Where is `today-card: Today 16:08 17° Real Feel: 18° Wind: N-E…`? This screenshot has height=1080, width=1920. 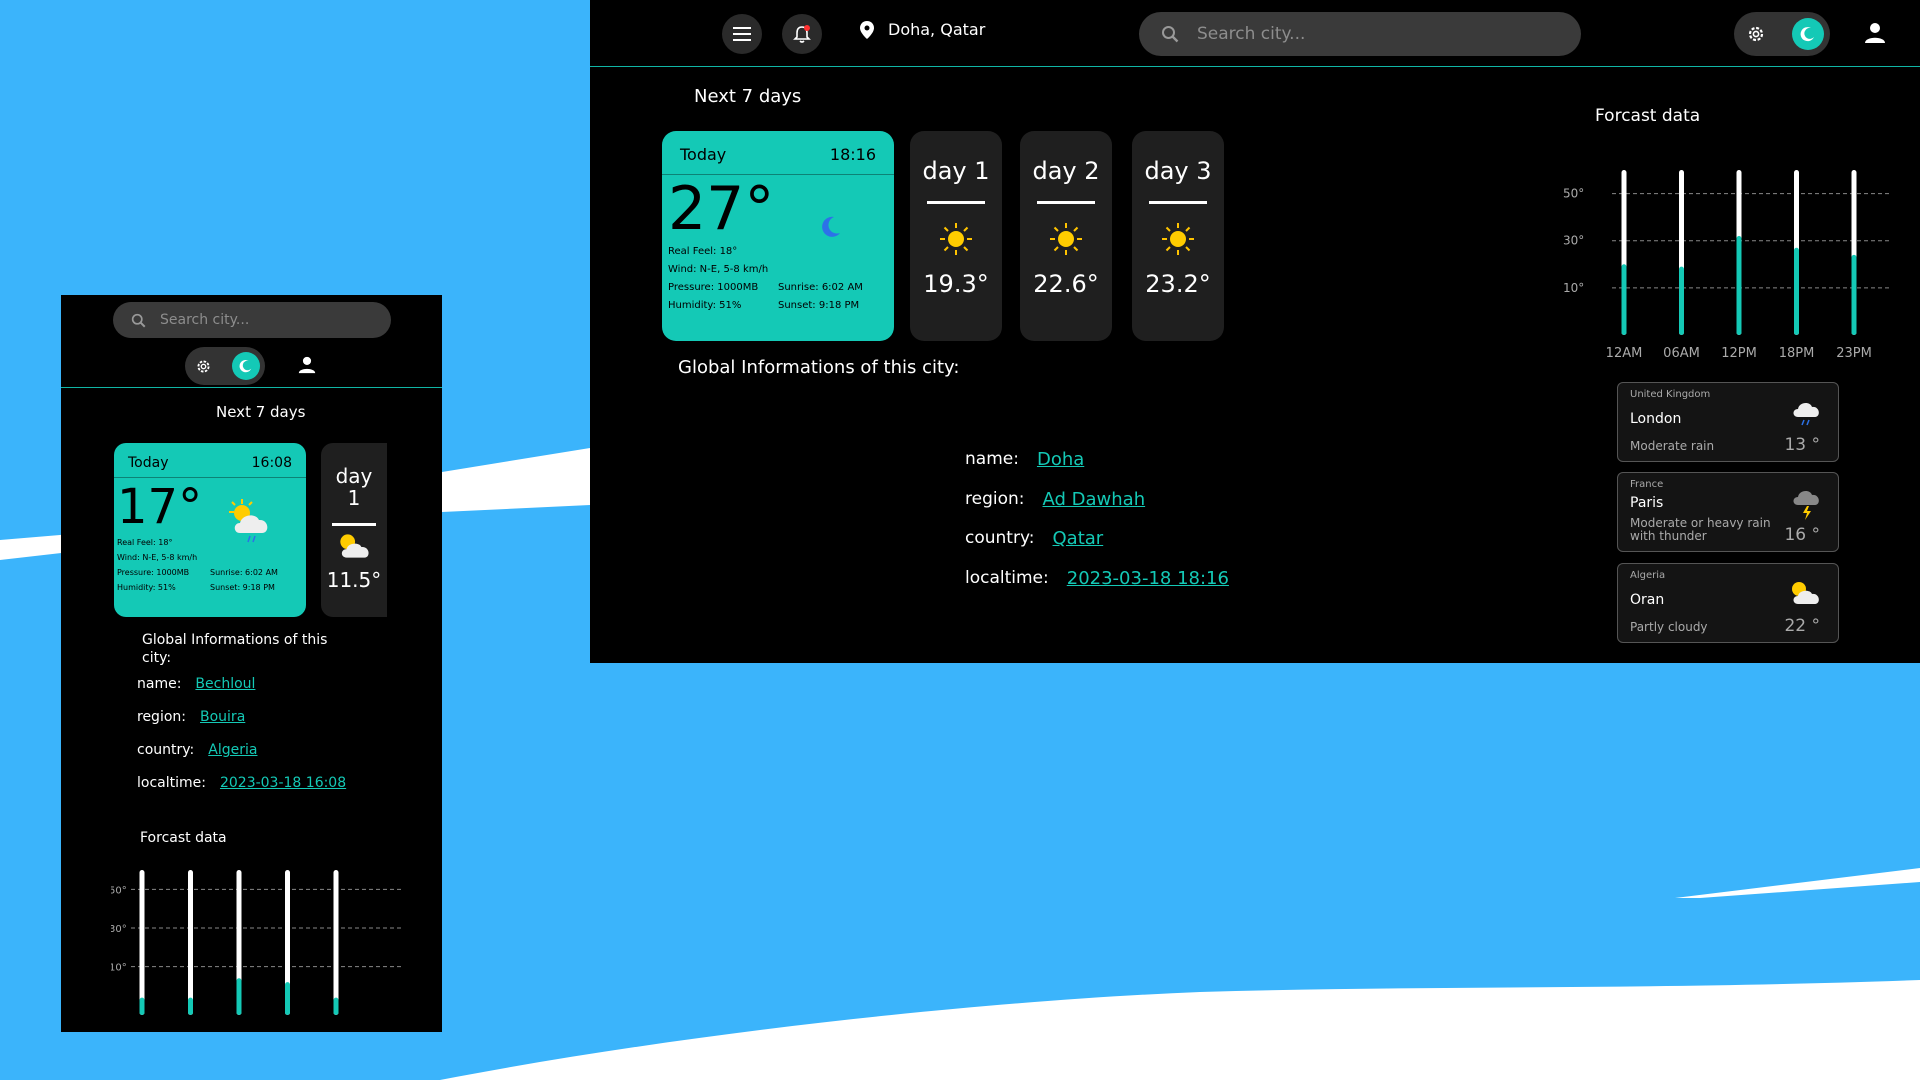
today-card: Today 16:08 17° Real Feel: 18° Wind: N-E… is located at coordinates (210, 530).